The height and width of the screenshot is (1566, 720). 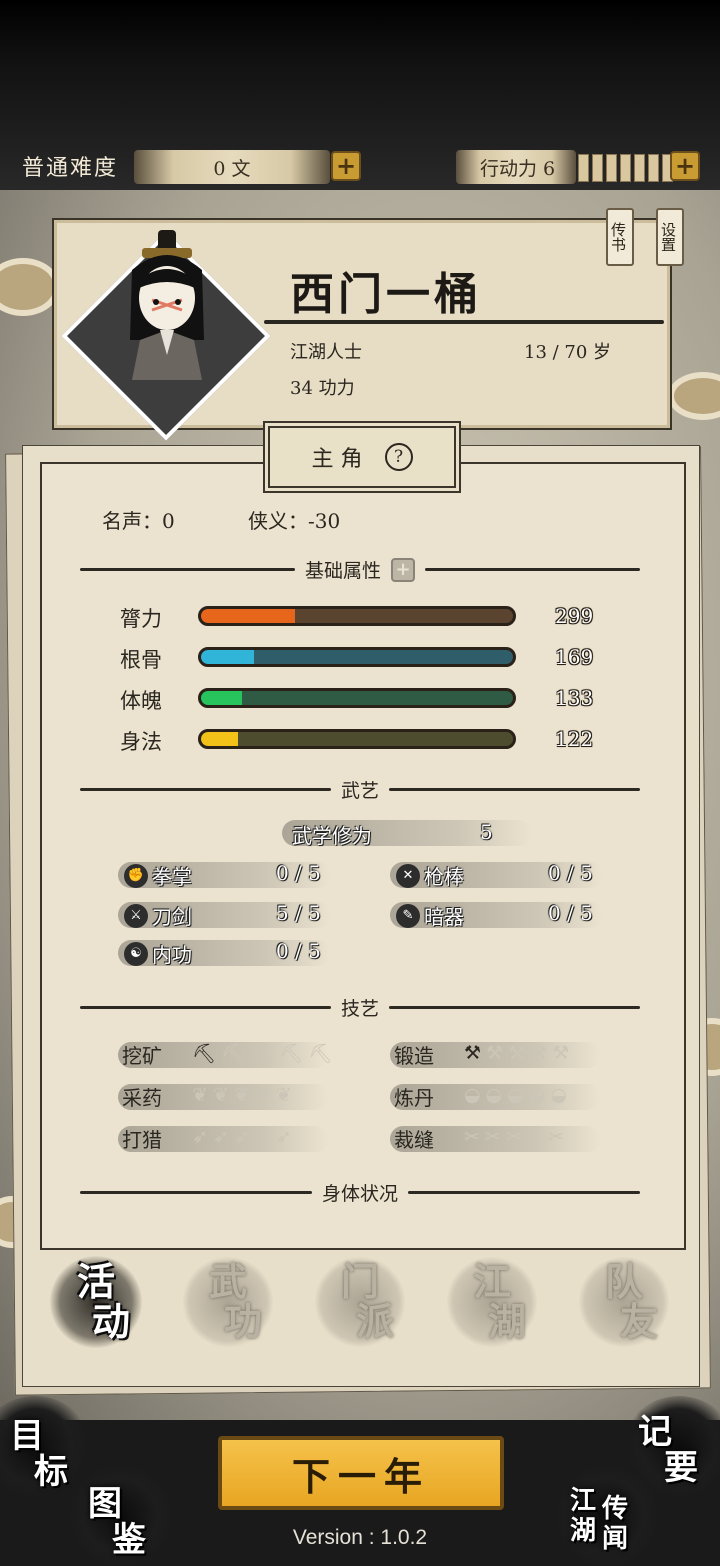 I want to click on bottom-tab: 队友, so click(x=624, y=1302).